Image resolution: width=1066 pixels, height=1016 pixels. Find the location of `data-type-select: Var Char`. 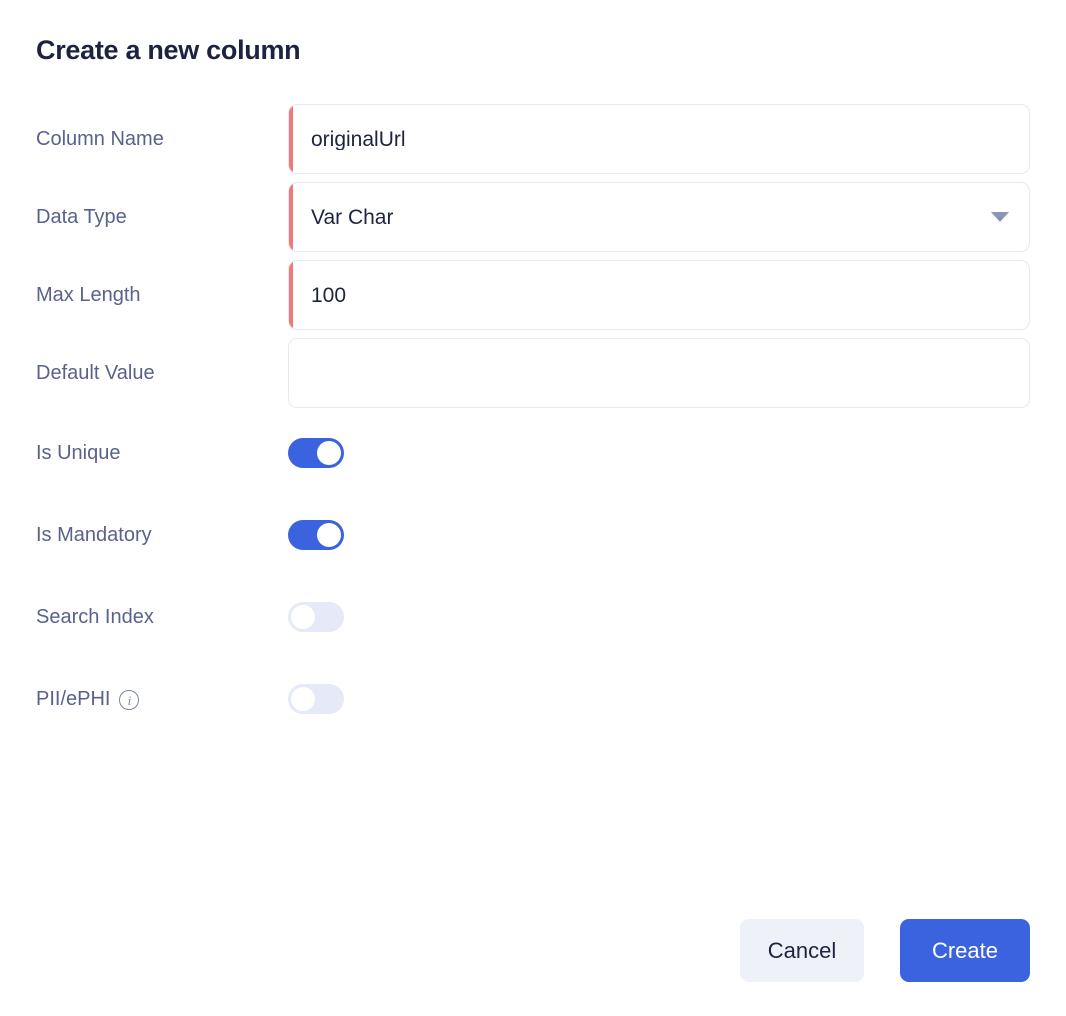

data-type-select: Var Char is located at coordinates (659, 217).